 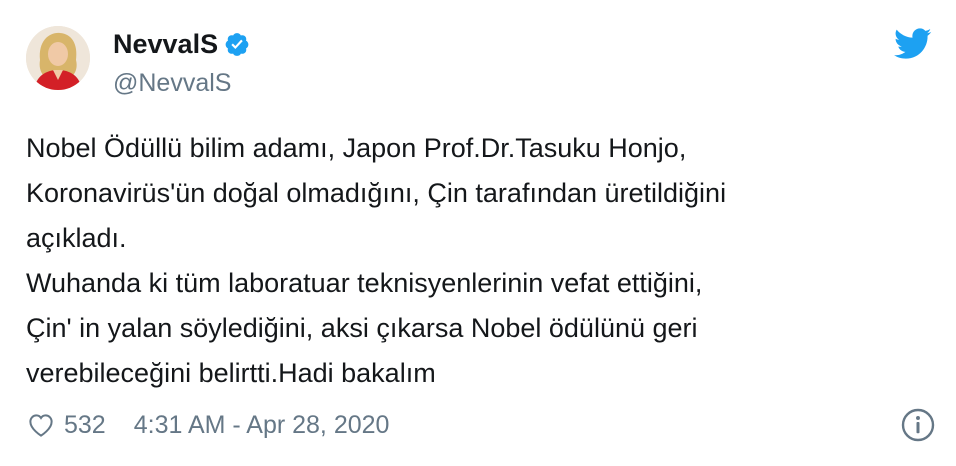 What do you see at coordinates (181, 63) in the screenshot?
I see `user-info: NevvalS @NevvalS` at bounding box center [181, 63].